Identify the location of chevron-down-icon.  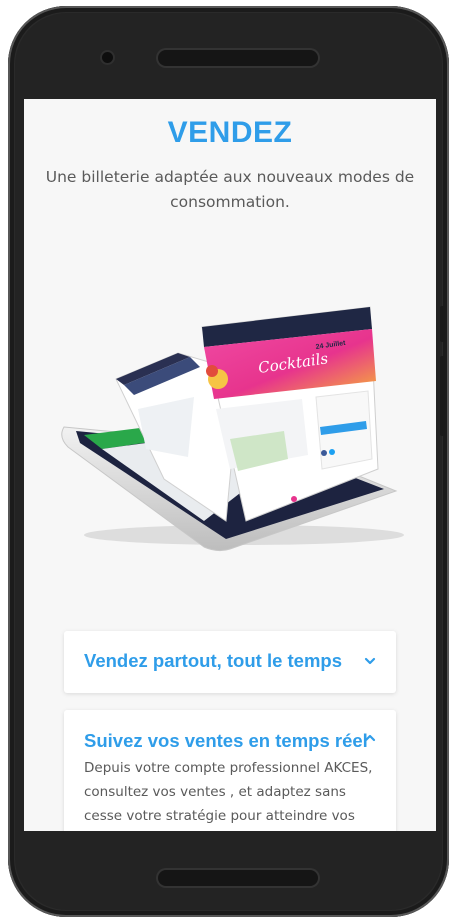
(370, 661).